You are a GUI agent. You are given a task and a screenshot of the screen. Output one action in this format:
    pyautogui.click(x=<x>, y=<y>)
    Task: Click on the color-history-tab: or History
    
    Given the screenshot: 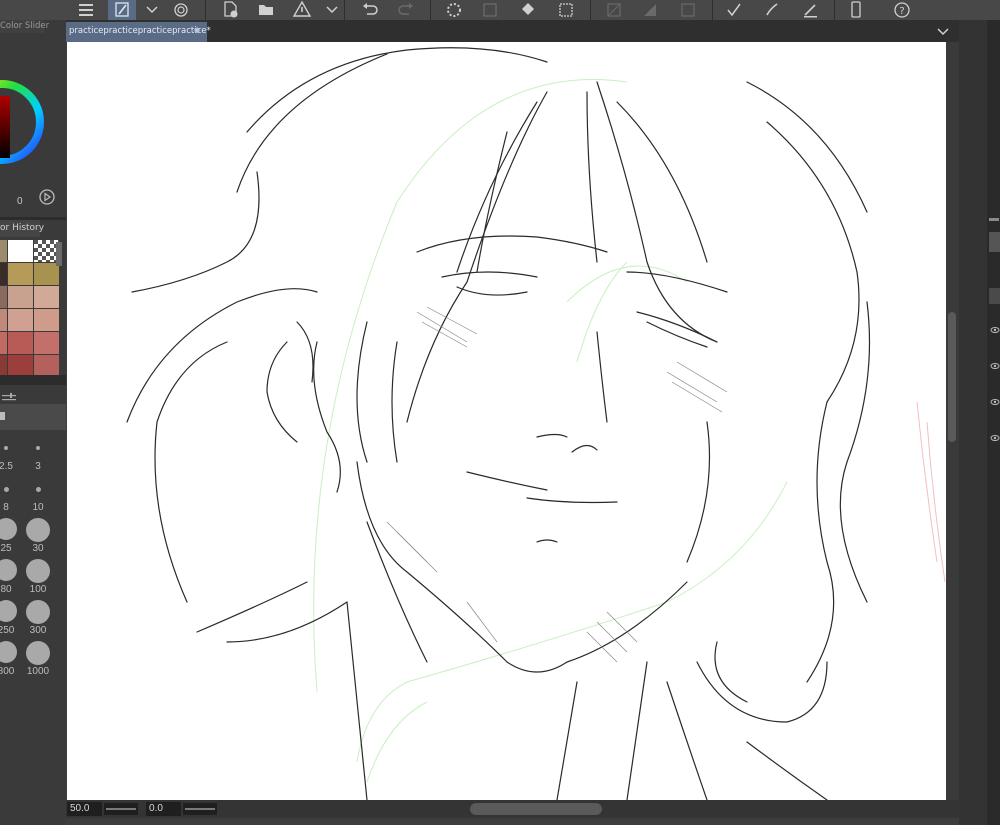 What is the action you would take?
    pyautogui.click(x=22, y=228)
    